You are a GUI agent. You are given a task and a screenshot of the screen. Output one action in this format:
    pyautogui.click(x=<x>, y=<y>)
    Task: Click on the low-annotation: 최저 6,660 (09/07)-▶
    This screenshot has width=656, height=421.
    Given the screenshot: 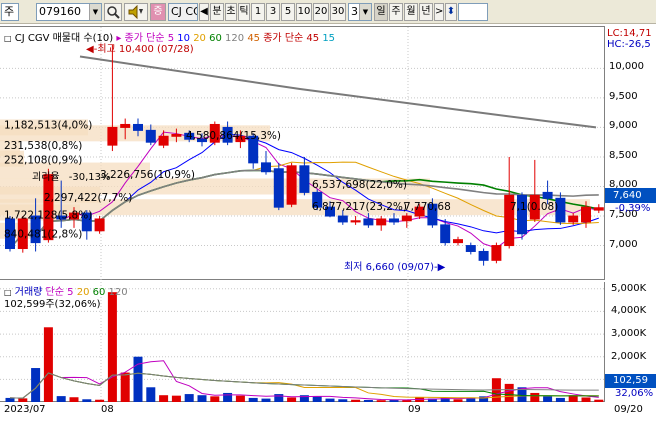 What is the action you would take?
    pyautogui.click(x=394, y=265)
    